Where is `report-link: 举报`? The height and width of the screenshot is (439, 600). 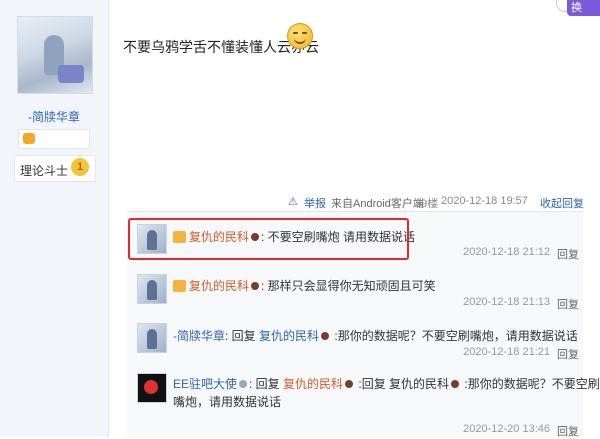 report-link: 举报 is located at coordinates (315, 203).